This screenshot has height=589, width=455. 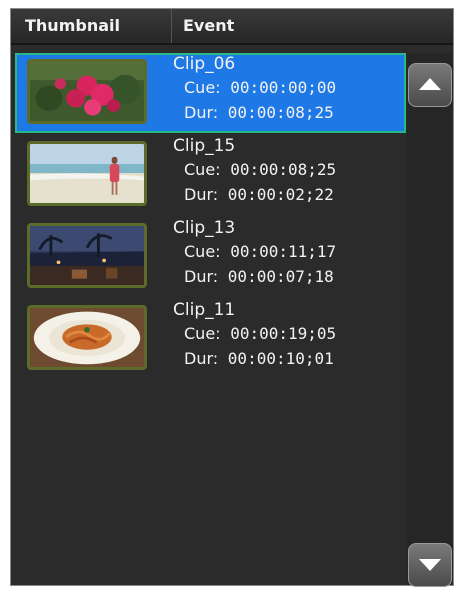 I want to click on dusk-restaurant-image, so click(x=87, y=255).